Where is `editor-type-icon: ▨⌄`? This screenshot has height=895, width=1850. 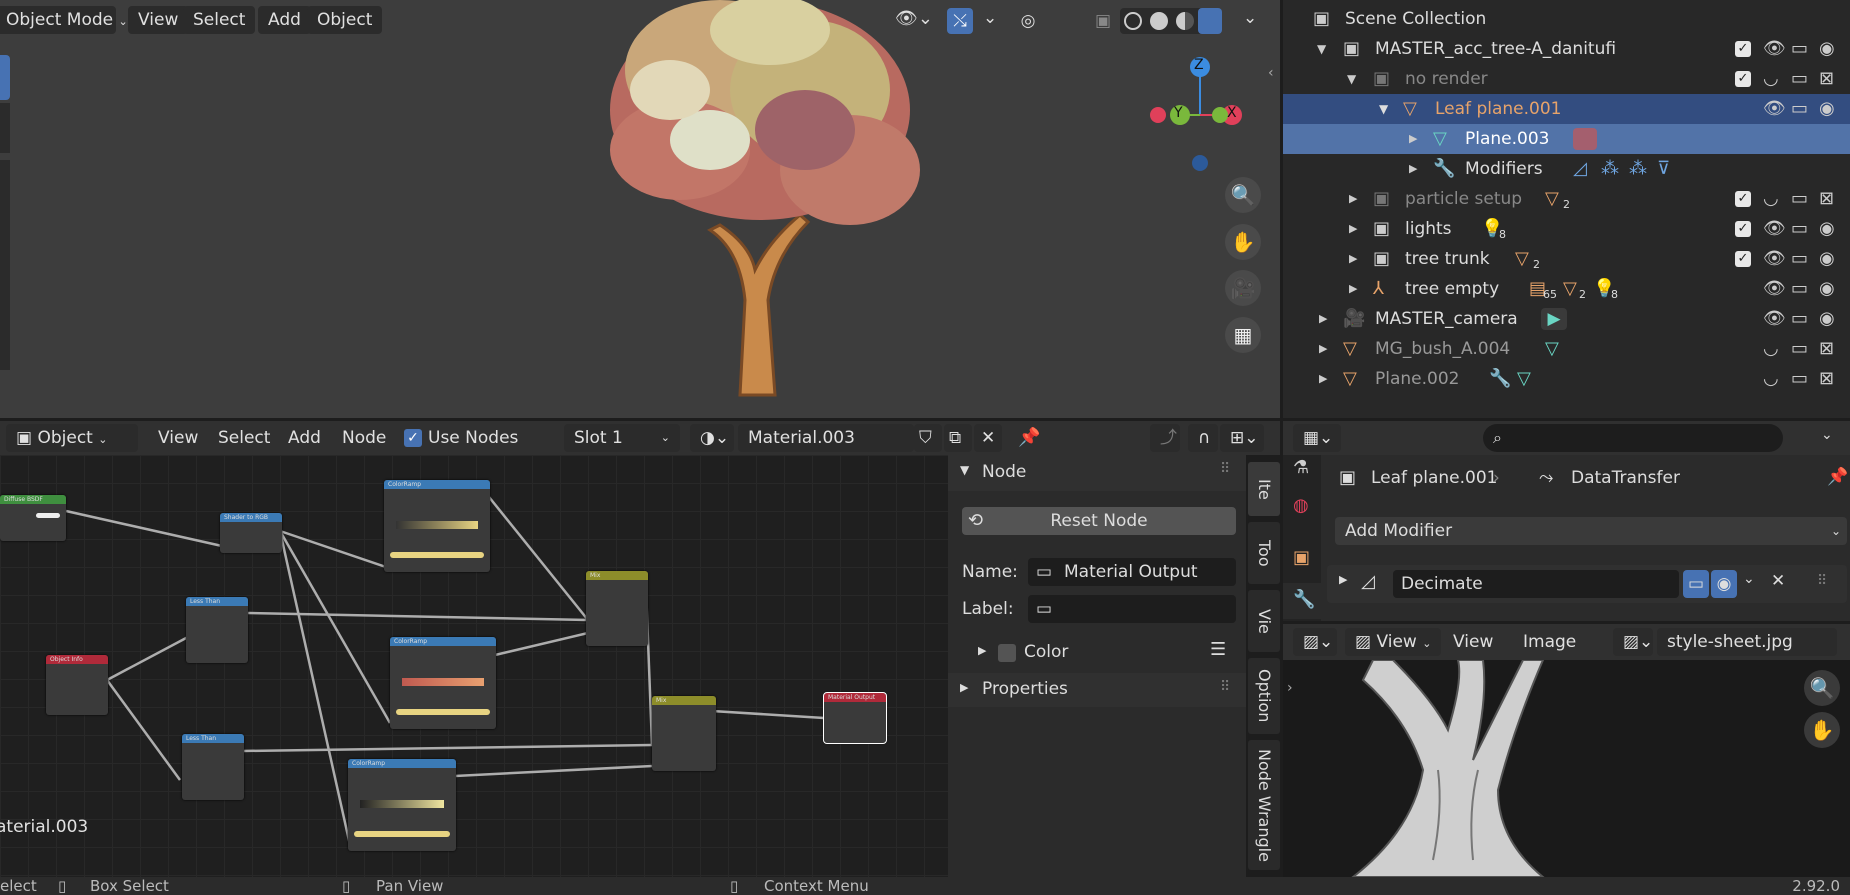 editor-type-icon: ▨⌄ is located at coordinates (1315, 642).